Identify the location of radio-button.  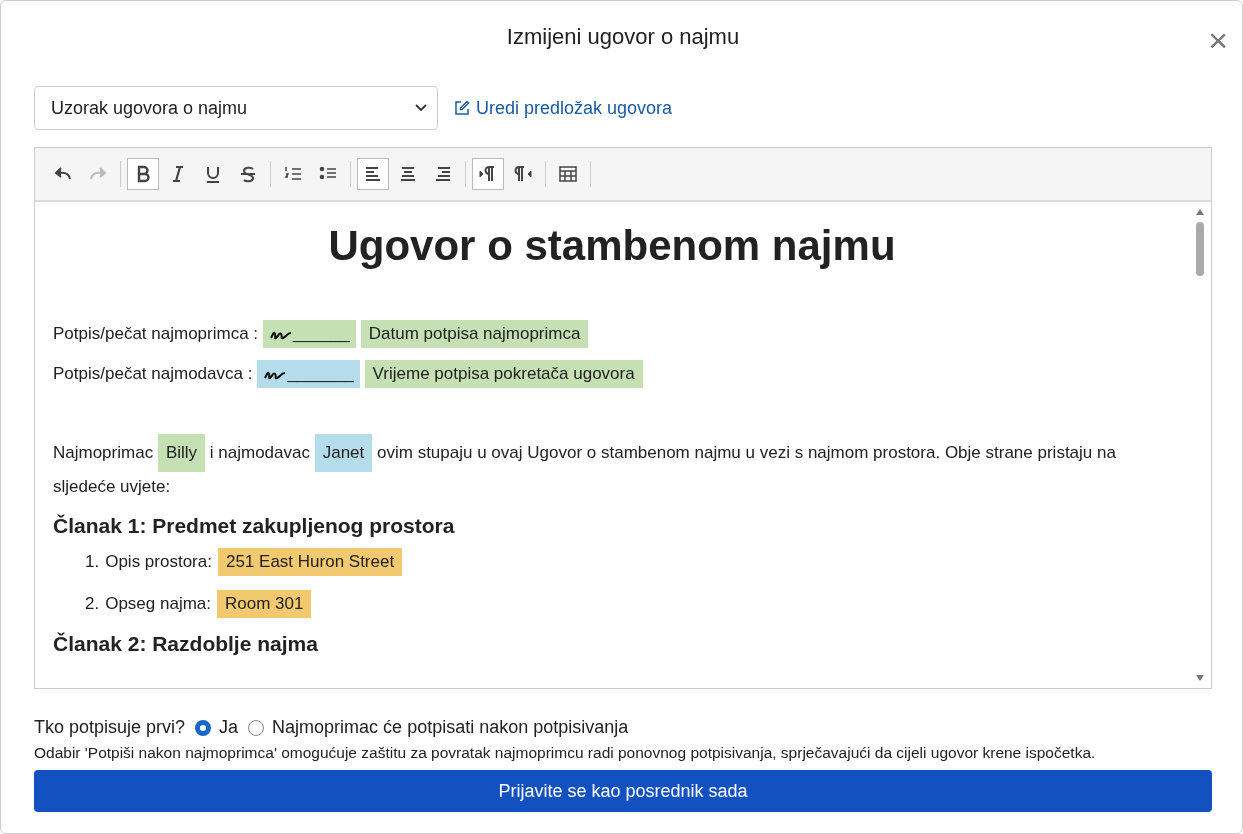
(203, 727).